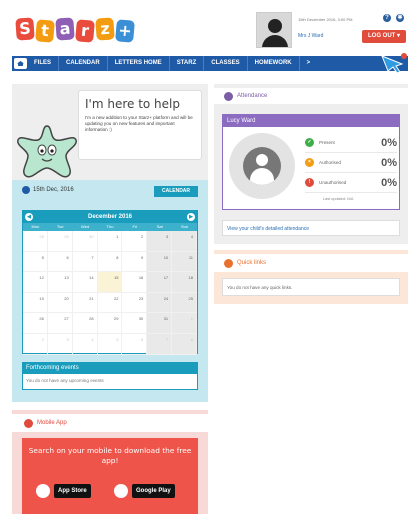 The height and width of the screenshot is (514, 408). What do you see at coordinates (184, 303) in the screenshot?
I see `calendar-day: 25` at bounding box center [184, 303].